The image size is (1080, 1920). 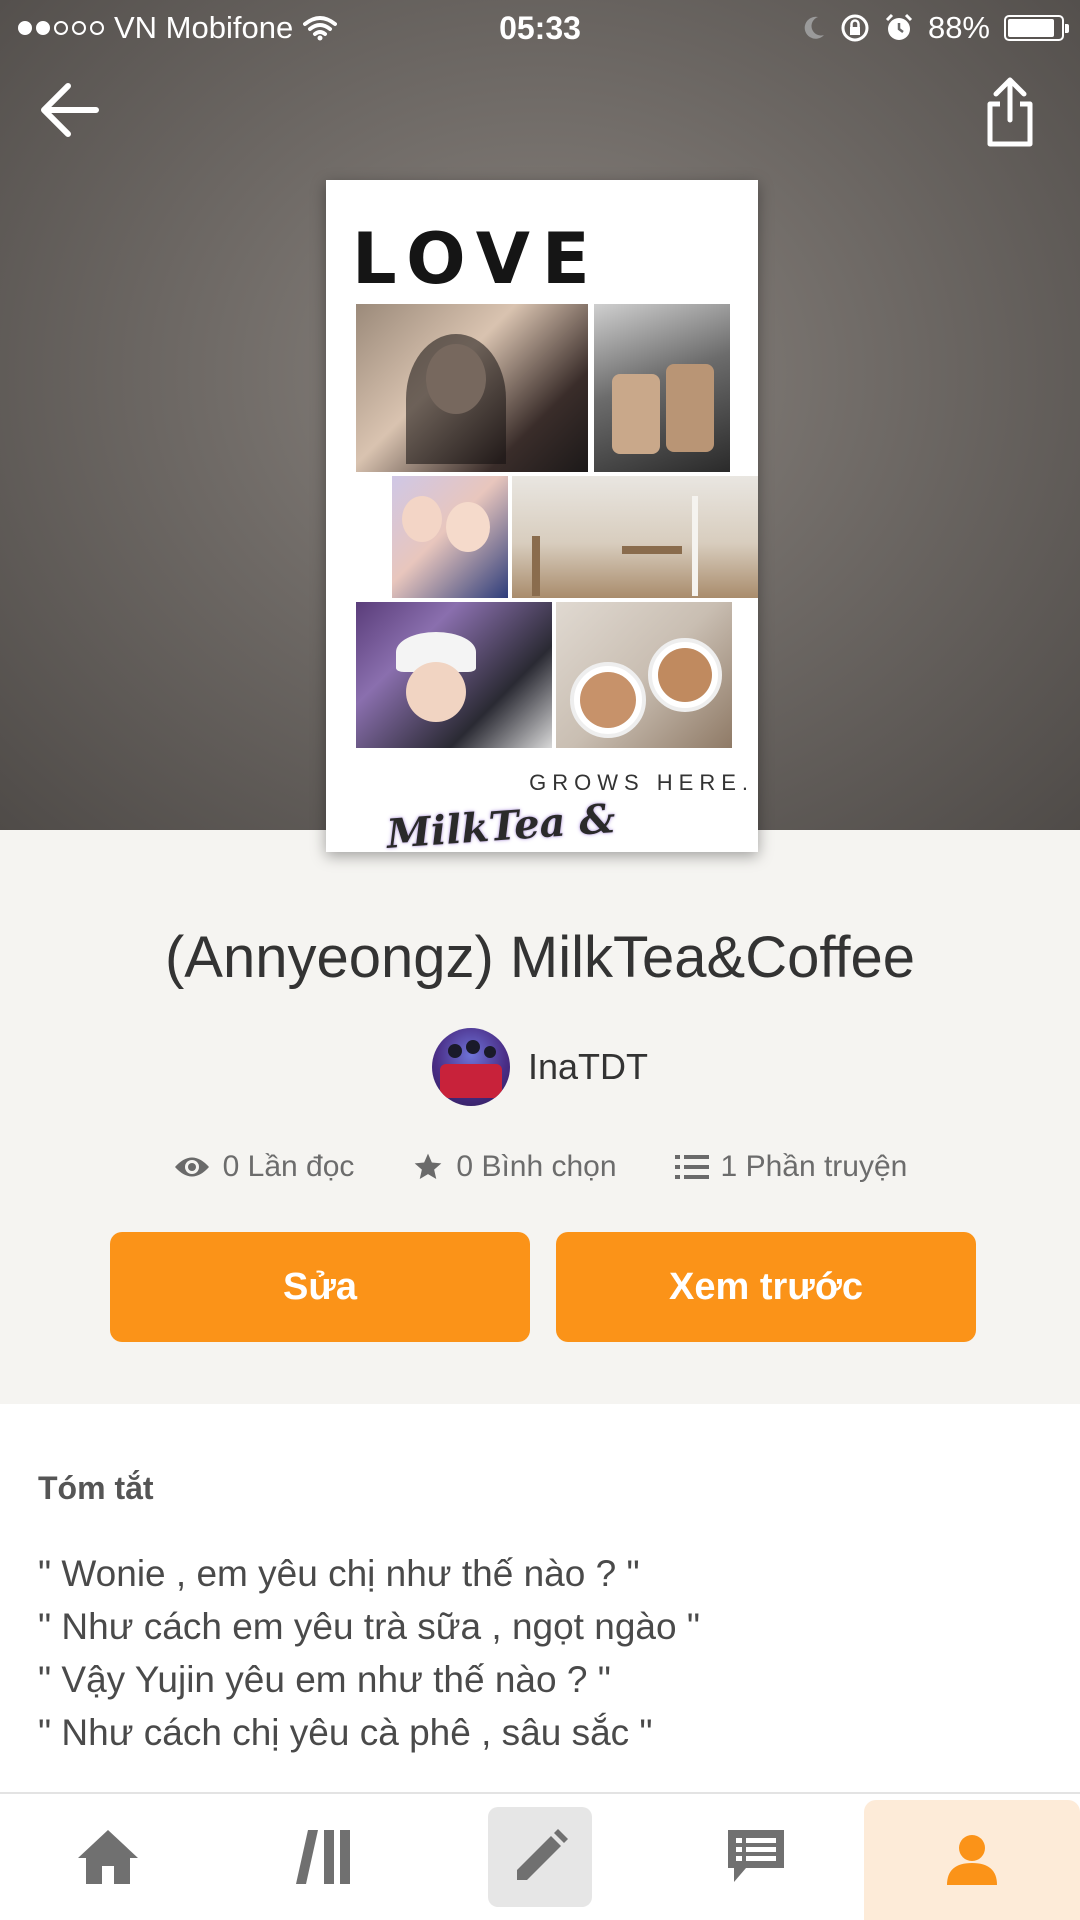 I want to click on write-icon, so click(x=542, y=1854).